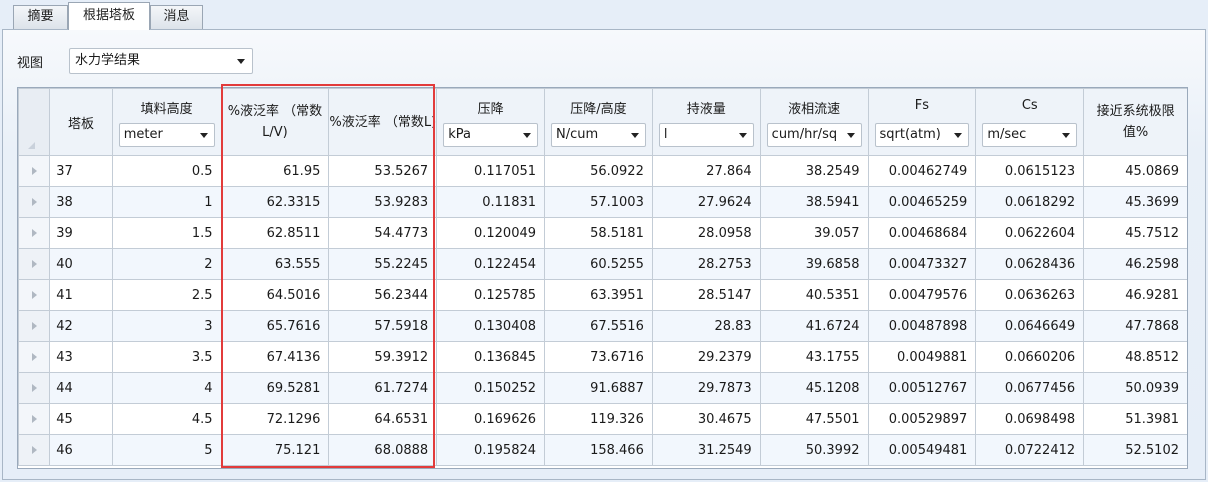 The height and width of the screenshot is (482, 1208). I want to click on table-cell: 0.0722412, so click(1030, 450).